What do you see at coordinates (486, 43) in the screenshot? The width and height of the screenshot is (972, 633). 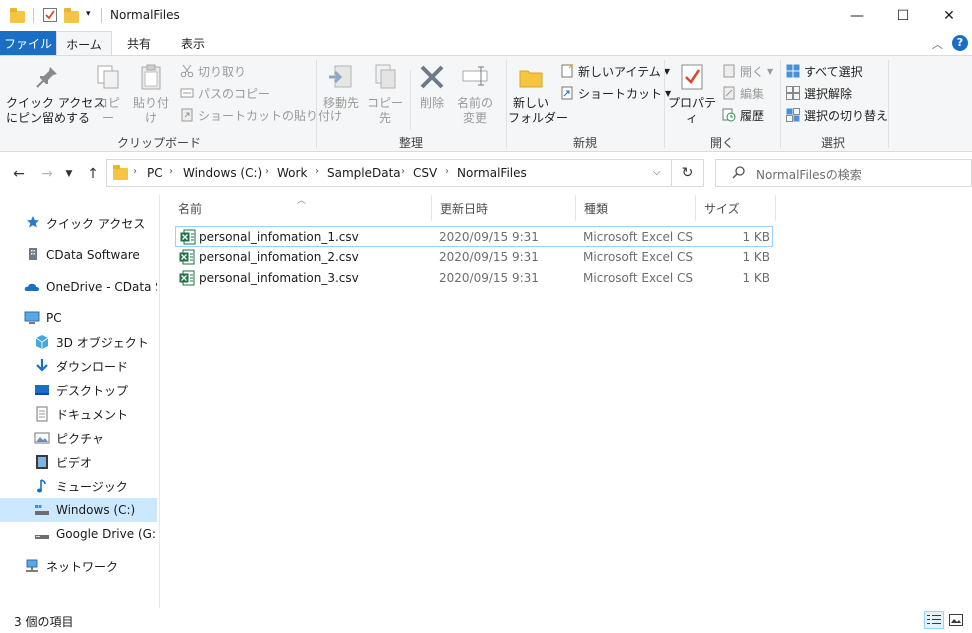 I see `ribbon-tabs: ファイル ホーム 共有 表示 ︿ ?` at bounding box center [486, 43].